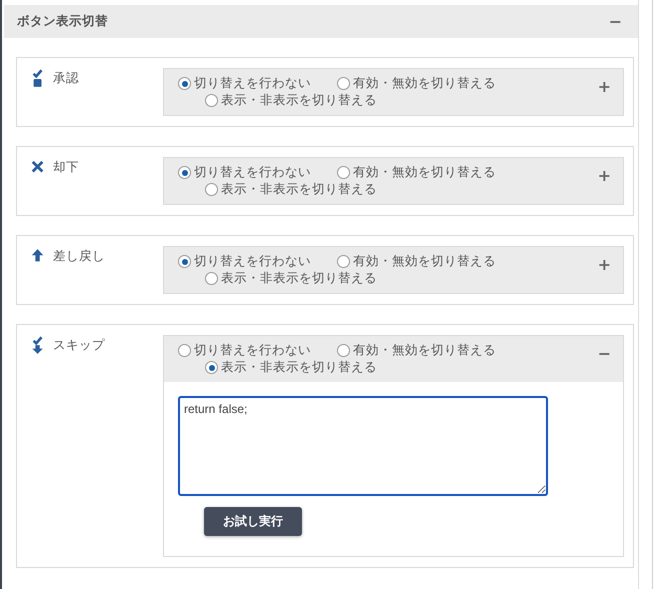  Describe the element at coordinates (363, 446) in the screenshot. I see `script-field: return false;` at that location.